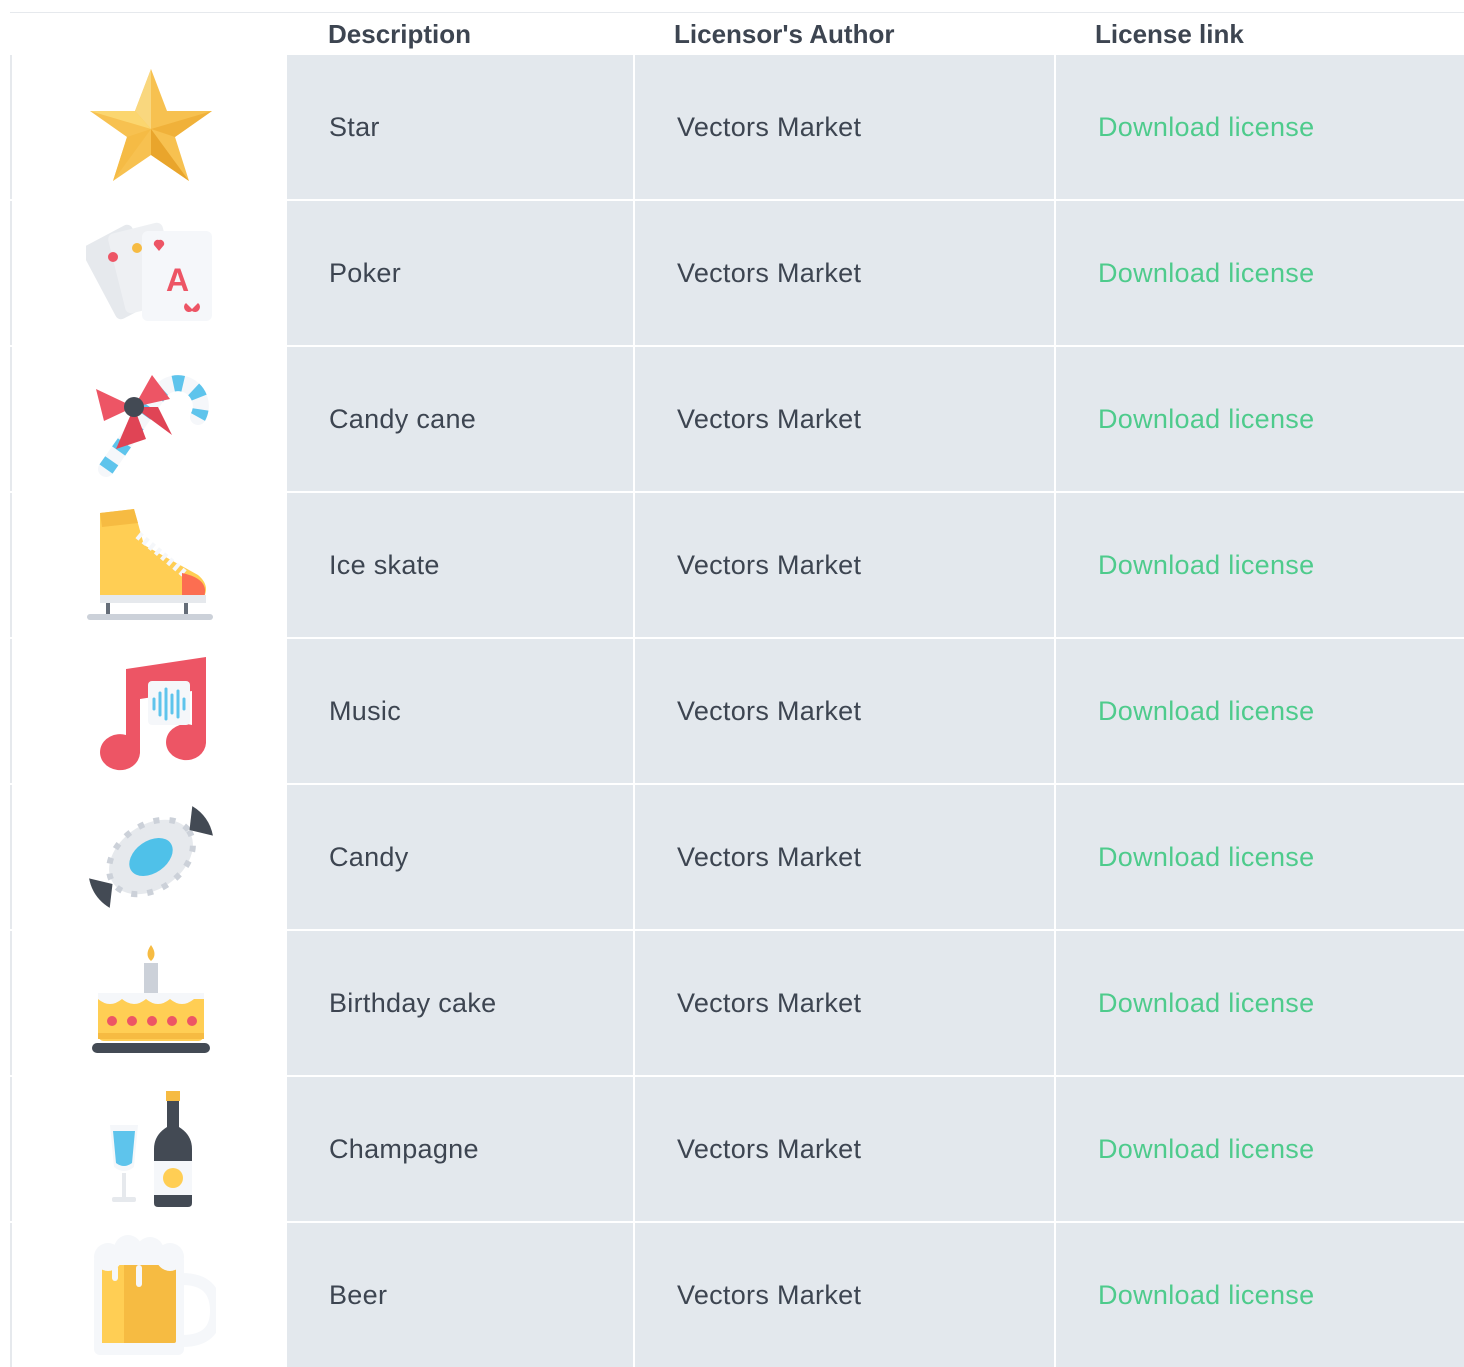 The width and height of the screenshot is (1464, 1367). Describe the element at coordinates (151, 273) in the screenshot. I see `poker-cards-icon: A` at that location.